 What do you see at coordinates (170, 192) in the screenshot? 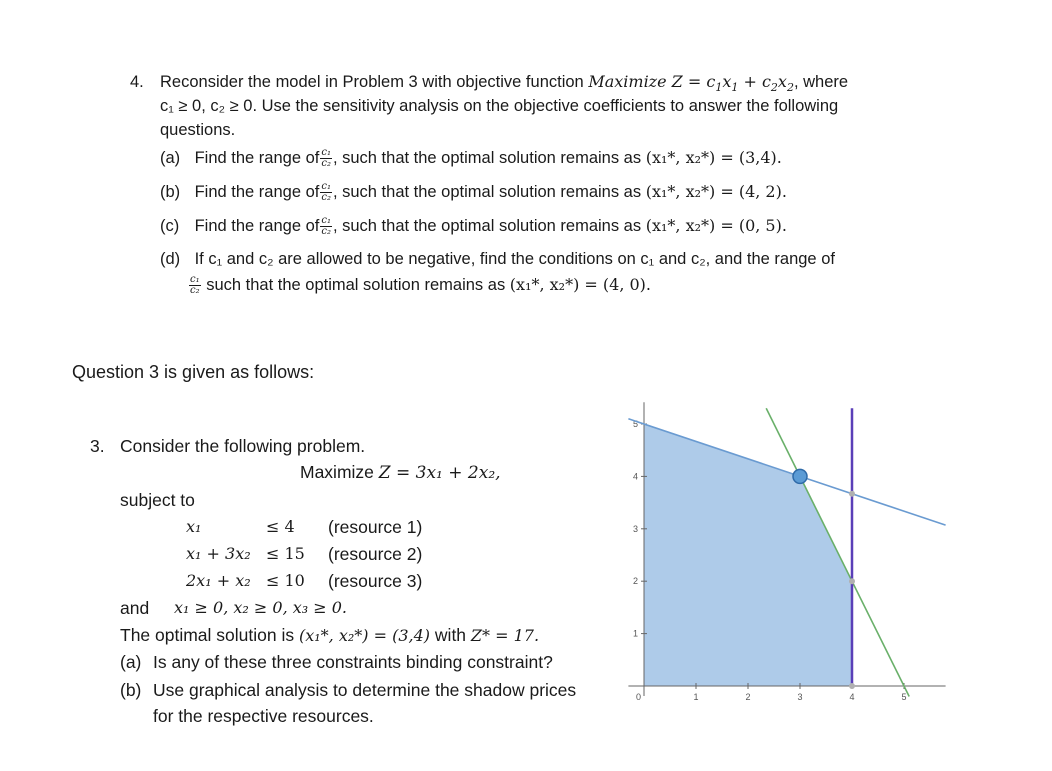
I see `part-label: (b)` at bounding box center [170, 192].